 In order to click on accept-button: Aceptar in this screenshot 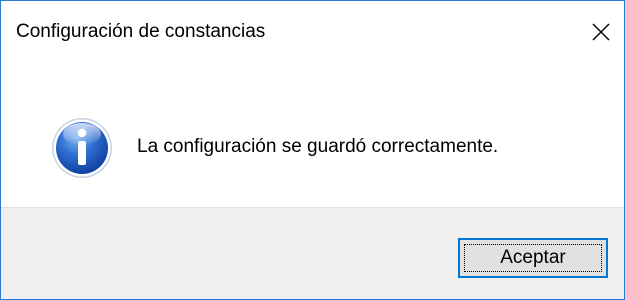, I will do `click(533, 258)`.